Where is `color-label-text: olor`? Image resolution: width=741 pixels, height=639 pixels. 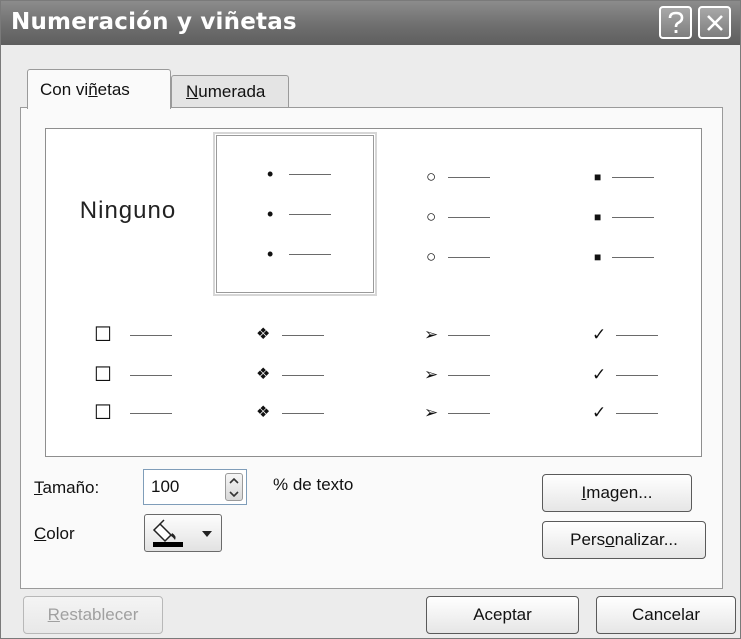 color-label-text: olor is located at coordinates (60, 533).